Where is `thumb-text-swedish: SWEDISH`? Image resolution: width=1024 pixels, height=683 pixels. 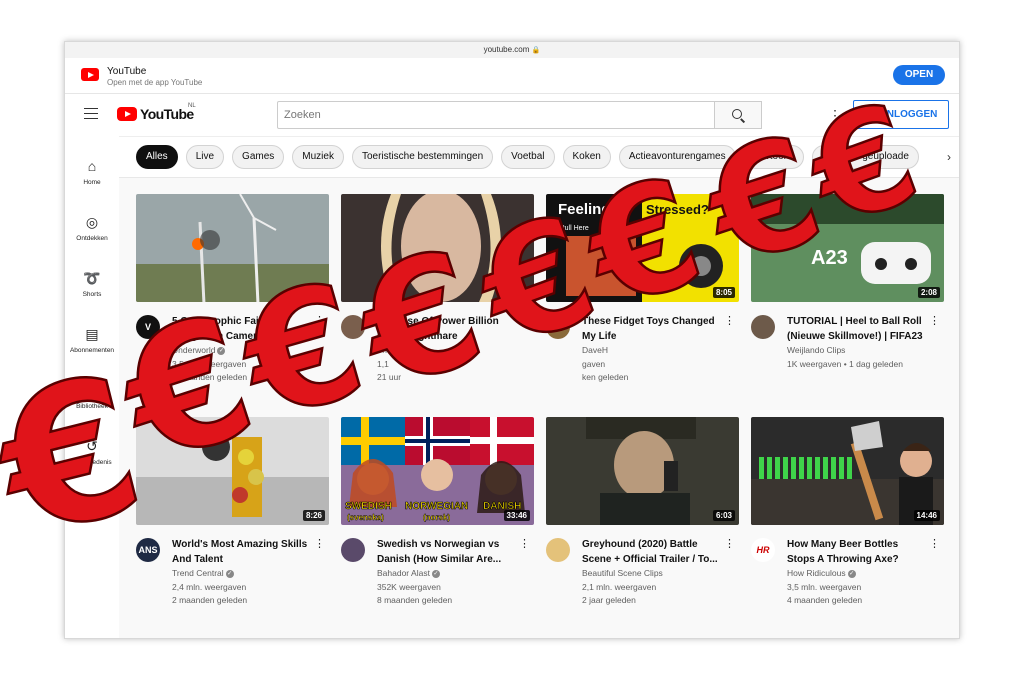 thumb-text-swedish: SWEDISH is located at coordinates (368, 506).